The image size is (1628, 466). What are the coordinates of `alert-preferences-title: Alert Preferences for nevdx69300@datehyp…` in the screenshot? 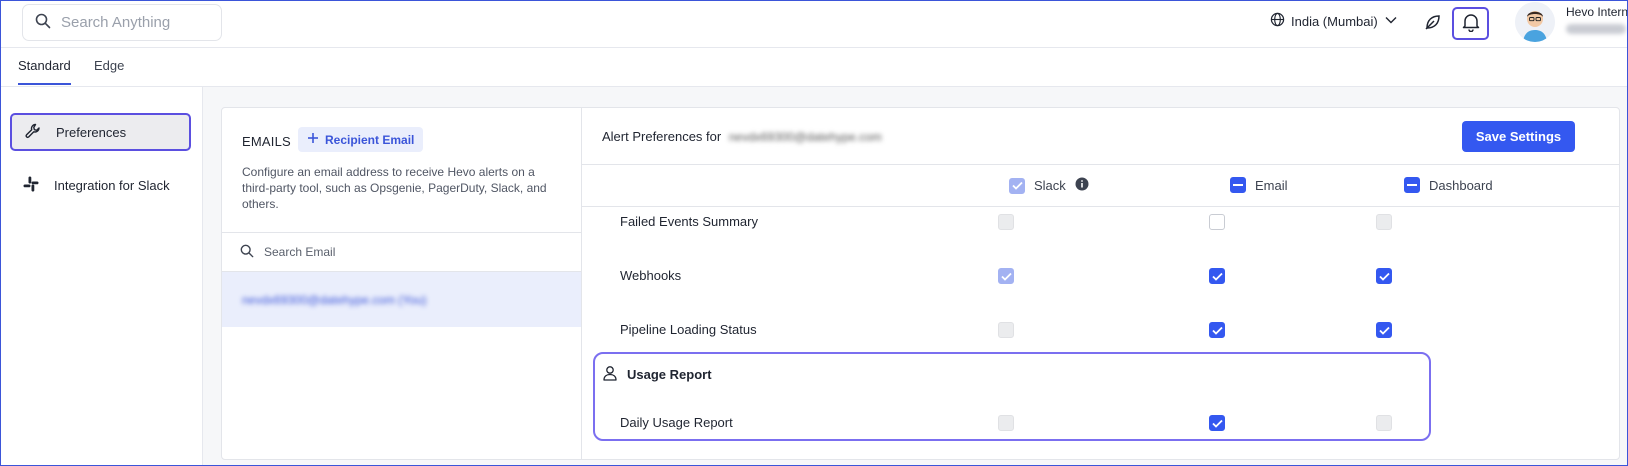 It's located at (742, 136).